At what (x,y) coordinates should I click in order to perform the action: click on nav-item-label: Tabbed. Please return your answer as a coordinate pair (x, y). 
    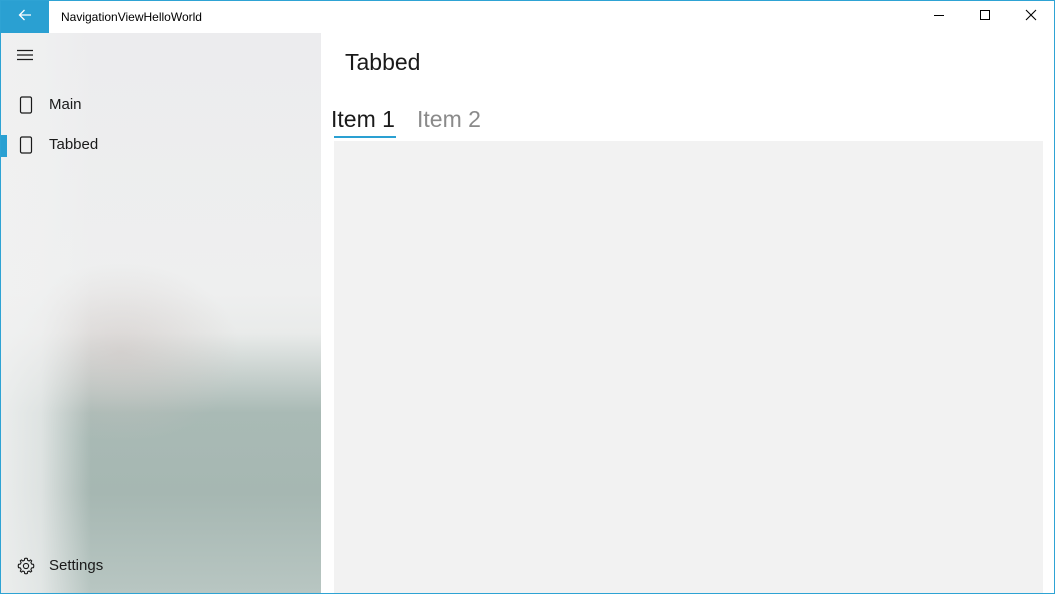
    Looking at the image, I should click on (74, 144).